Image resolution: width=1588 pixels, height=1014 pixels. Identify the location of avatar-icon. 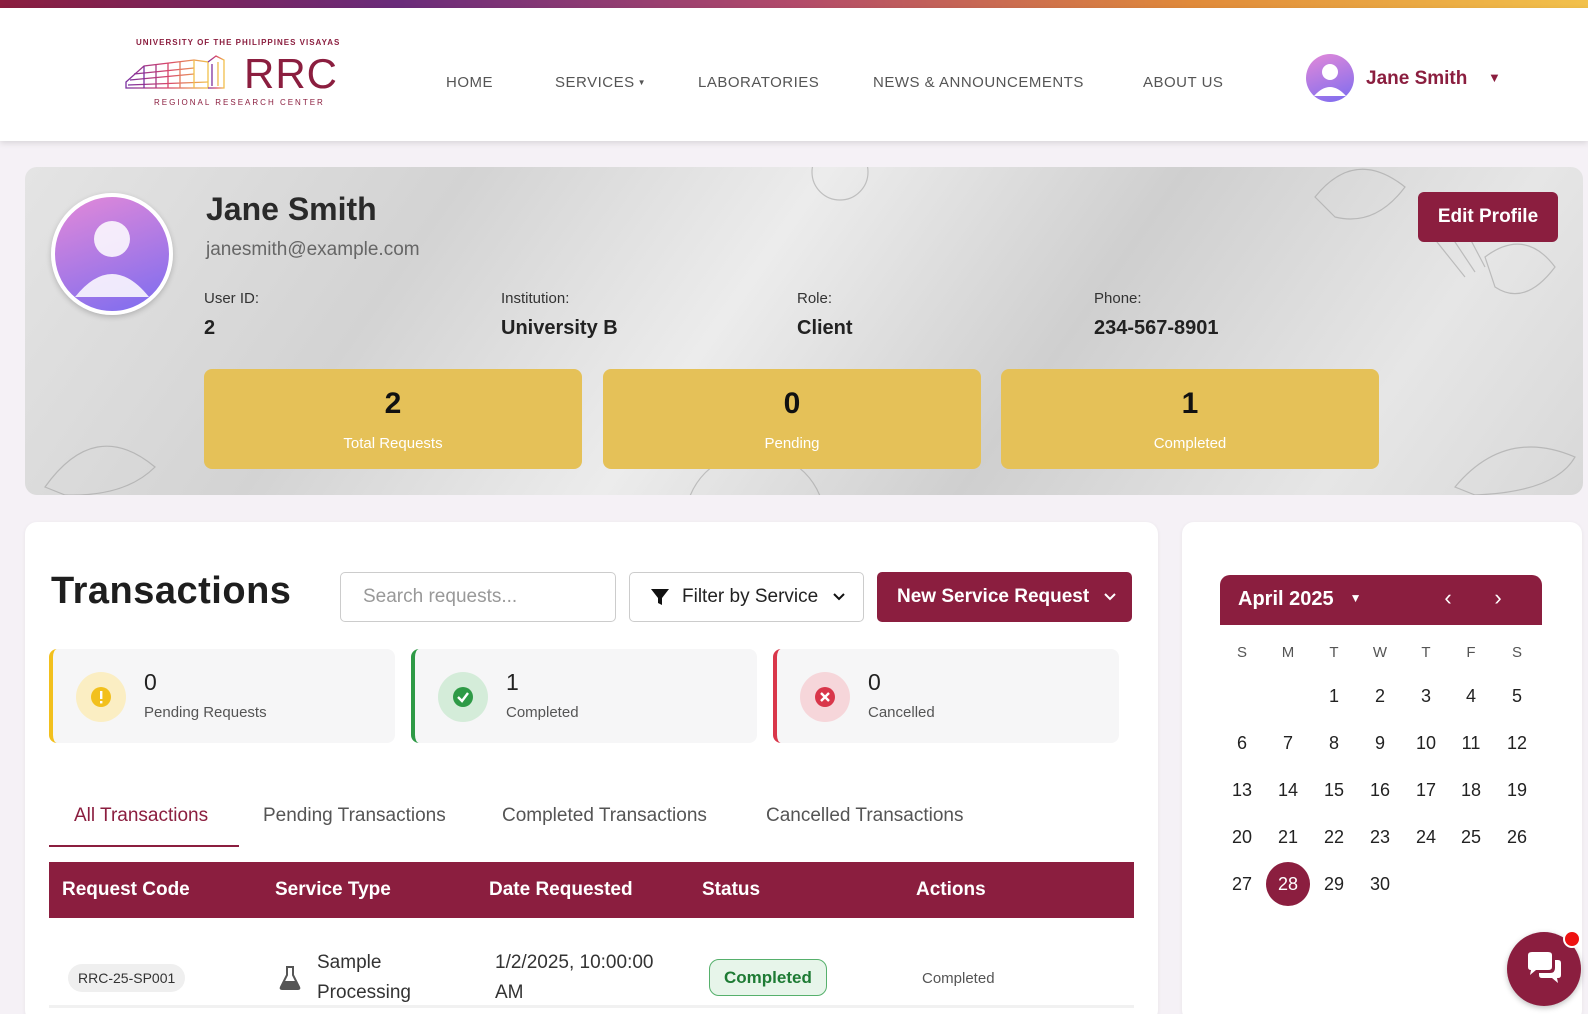
(1330, 78).